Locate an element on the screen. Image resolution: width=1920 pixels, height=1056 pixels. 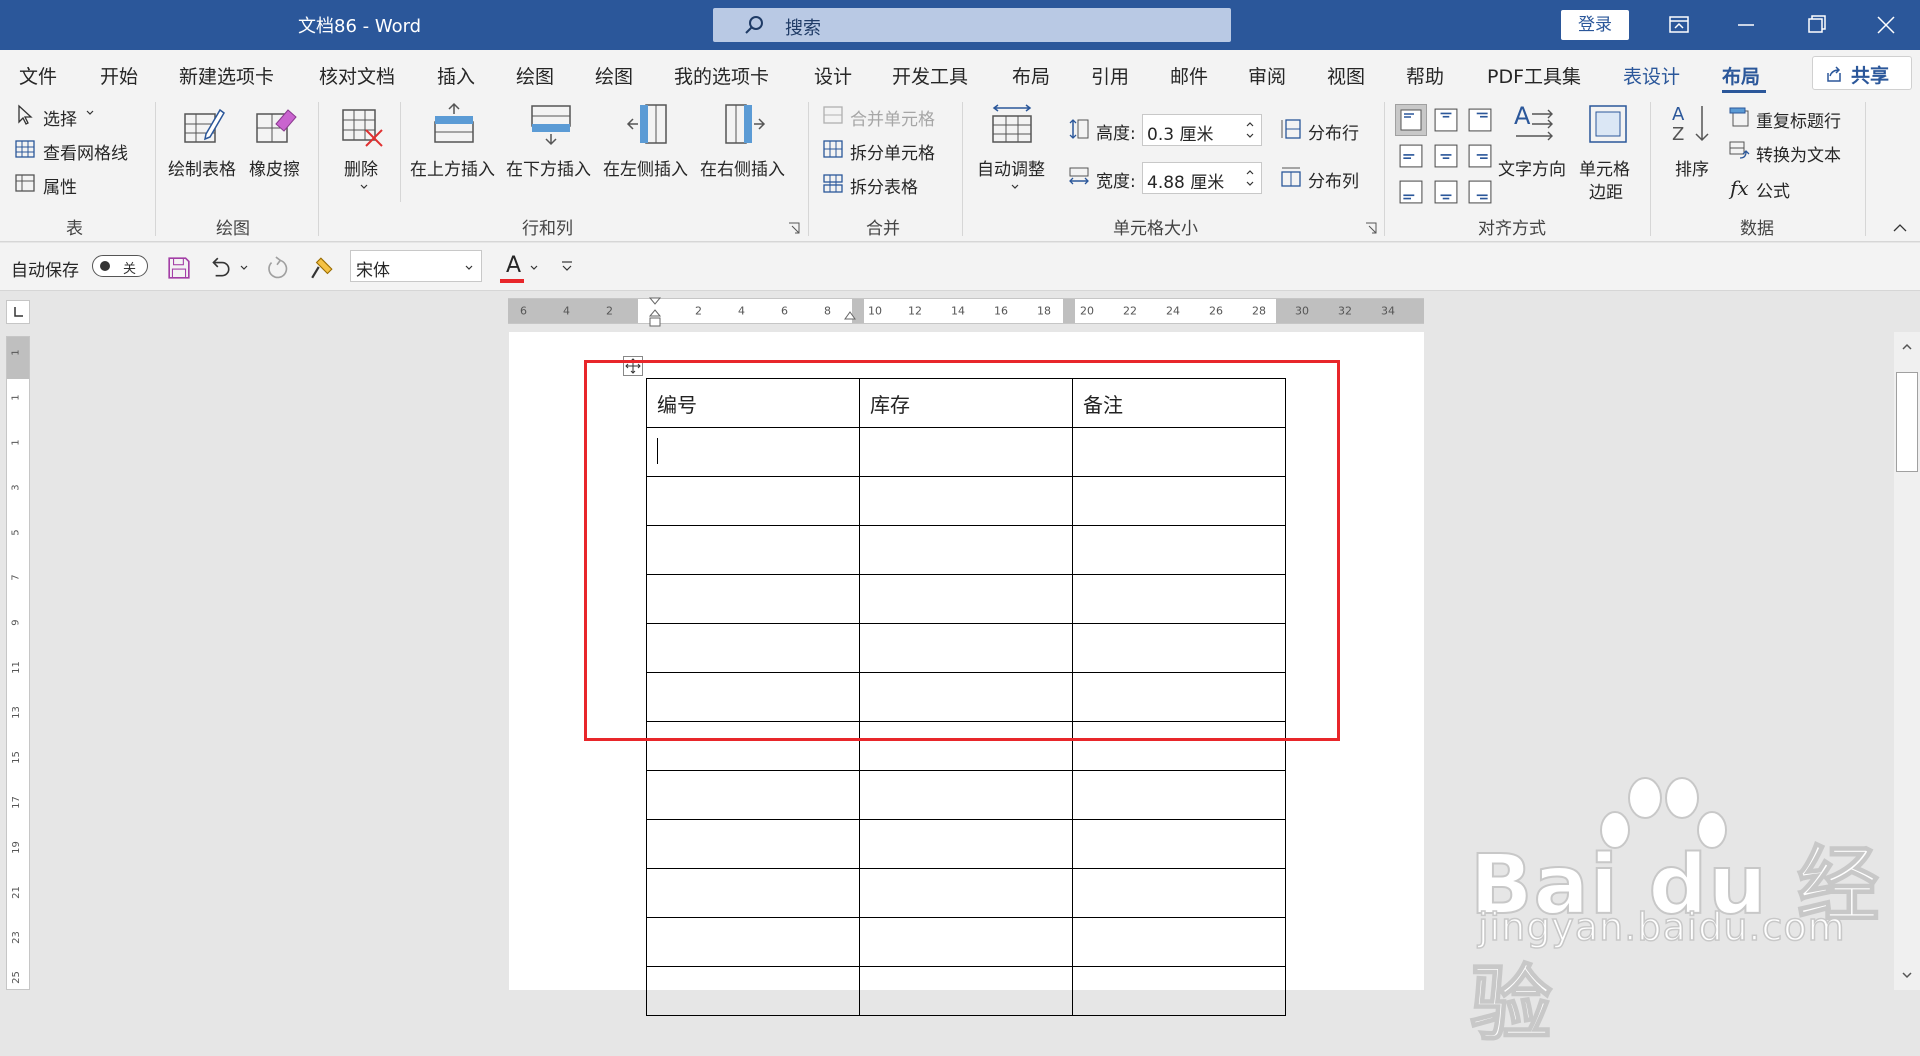
align-bottom-right-icon is located at coordinates (1480, 192).